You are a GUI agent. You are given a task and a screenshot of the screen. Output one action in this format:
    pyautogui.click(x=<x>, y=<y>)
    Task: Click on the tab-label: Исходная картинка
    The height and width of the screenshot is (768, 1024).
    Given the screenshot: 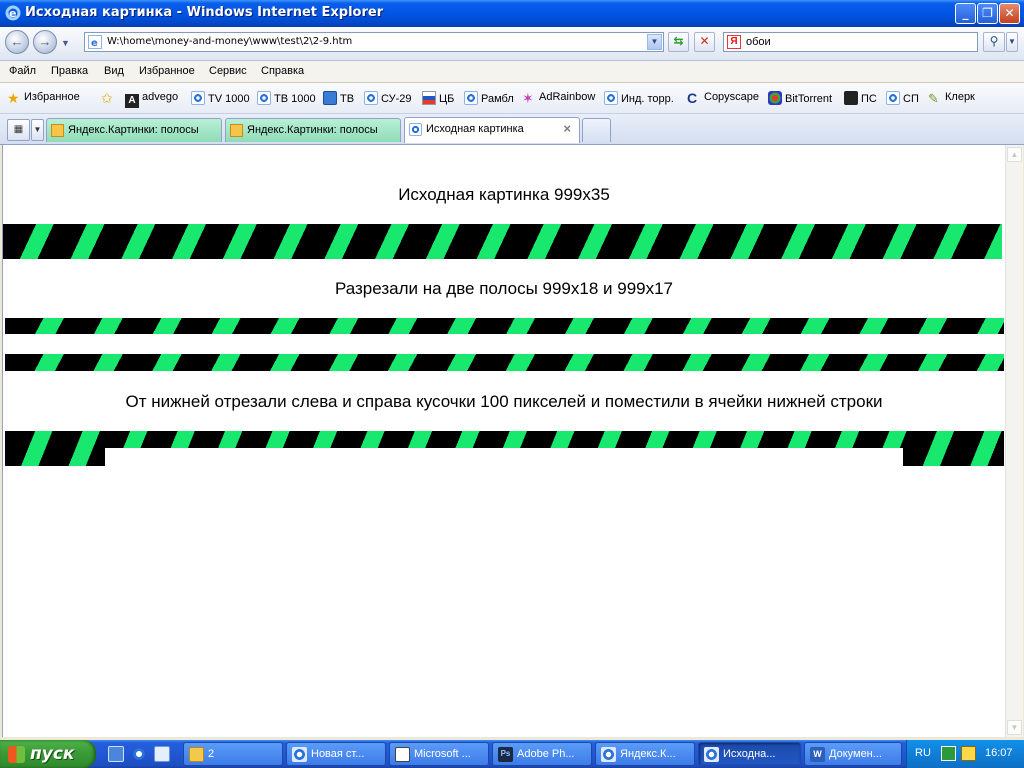 What is the action you would take?
    pyautogui.click(x=475, y=129)
    